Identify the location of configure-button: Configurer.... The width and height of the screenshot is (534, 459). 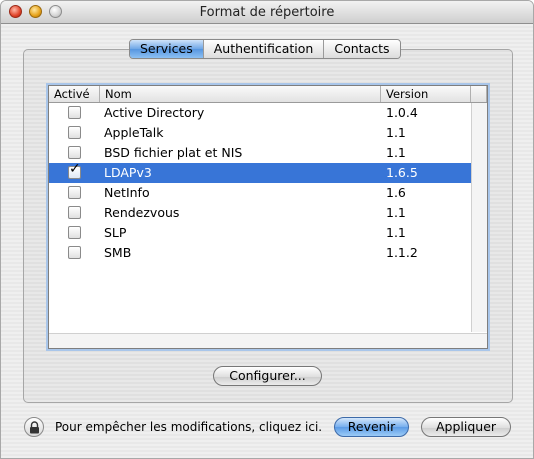
(267, 376).